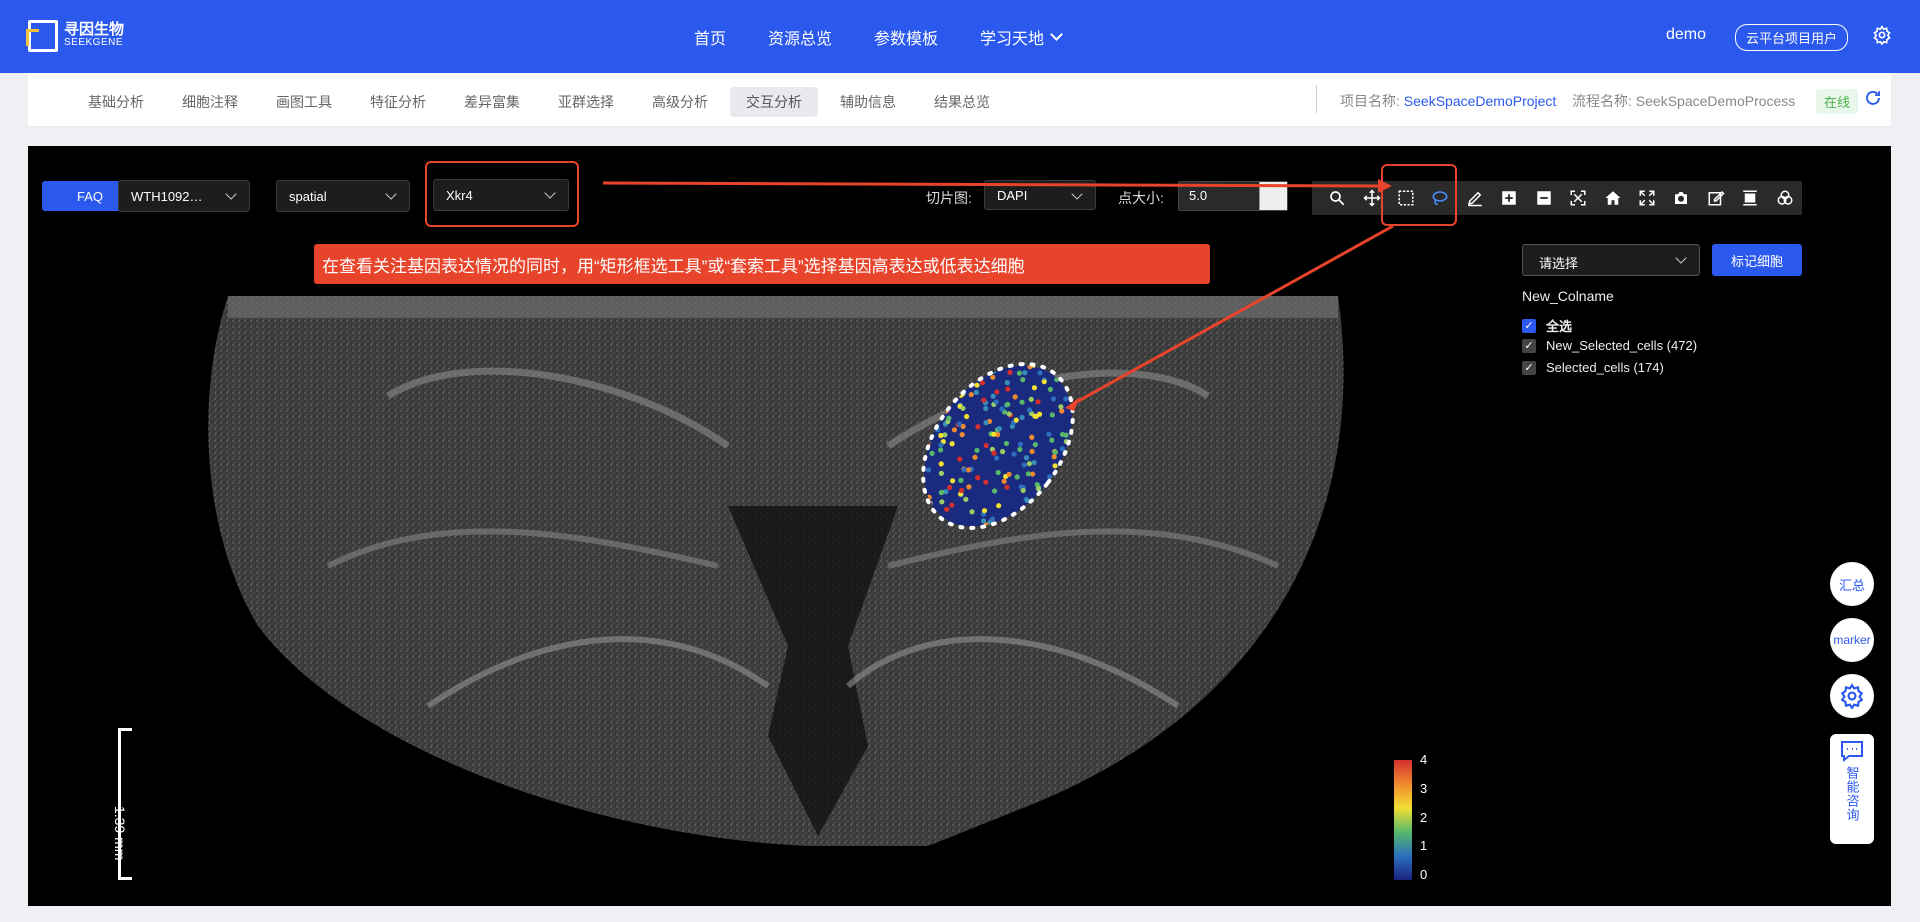  What do you see at coordinates (906, 37) in the screenshot?
I see `nav-templates: 参数模板` at bounding box center [906, 37].